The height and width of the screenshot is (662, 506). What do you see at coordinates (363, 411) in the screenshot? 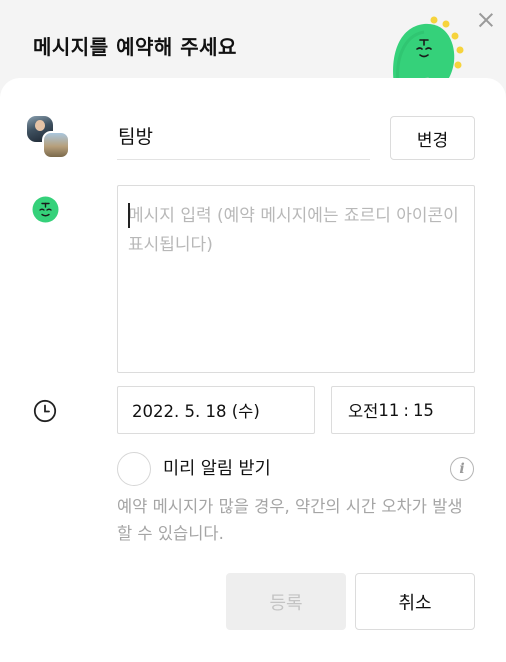
I see `ampm-value: 오전` at bounding box center [363, 411].